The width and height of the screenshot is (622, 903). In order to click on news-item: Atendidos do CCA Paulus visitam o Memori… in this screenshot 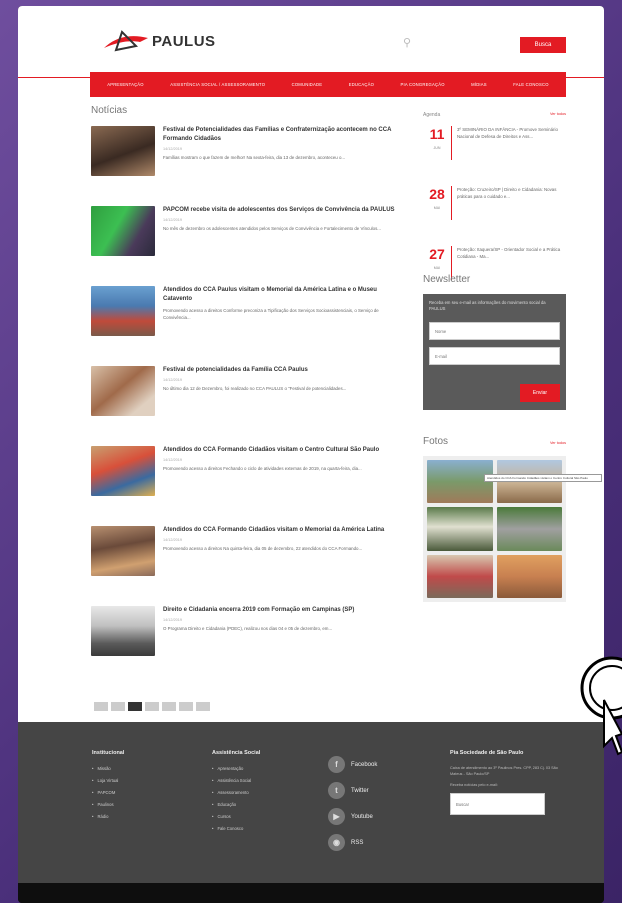, I will do `click(248, 326)`.